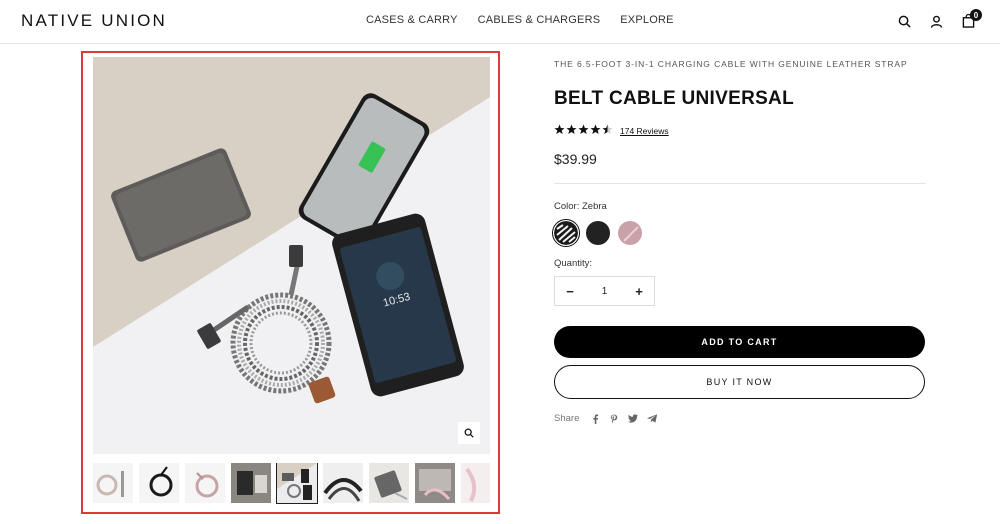 This screenshot has height=524, width=1000. I want to click on nav-explore: EXPLORE, so click(646, 20).